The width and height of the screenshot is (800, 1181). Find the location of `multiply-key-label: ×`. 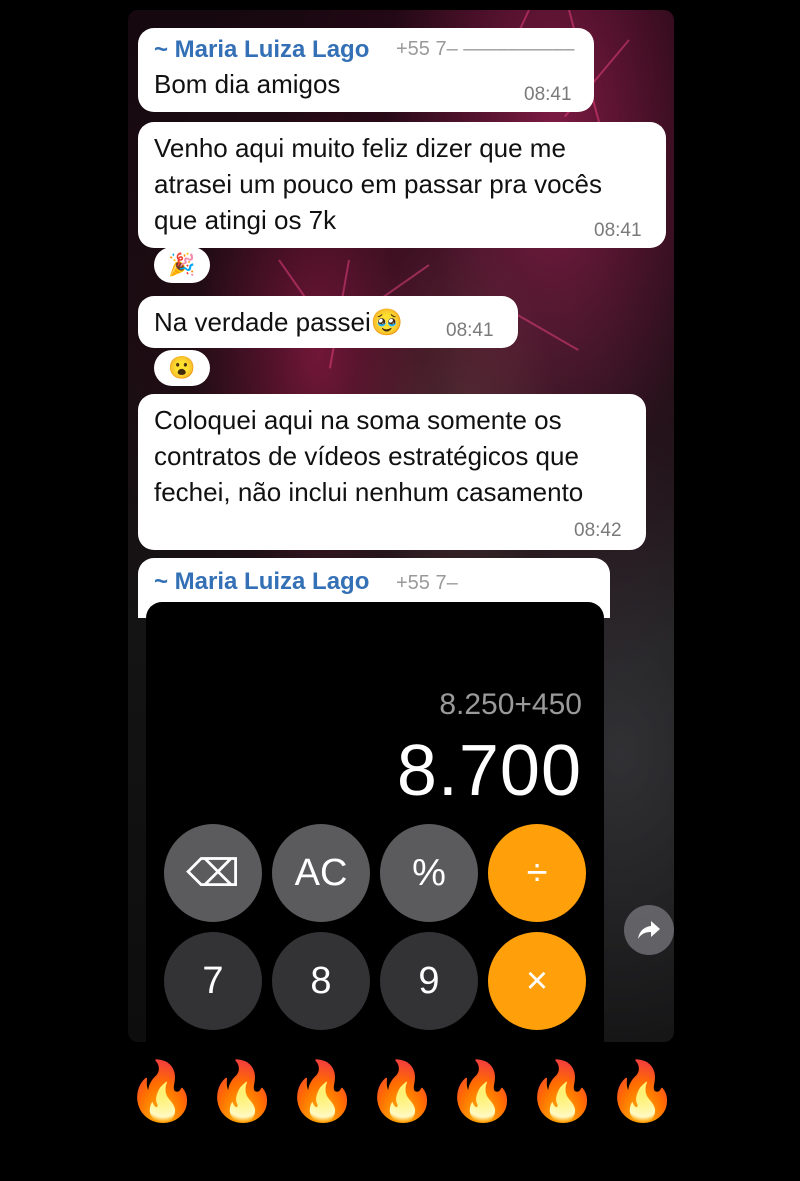

multiply-key-label: × is located at coordinates (537, 980).